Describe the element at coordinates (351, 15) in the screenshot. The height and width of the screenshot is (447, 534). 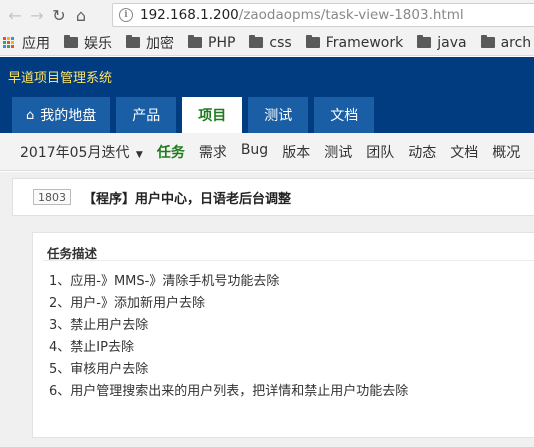
I see `url-path: /zaodaopms/task-view-1803.html` at that location.